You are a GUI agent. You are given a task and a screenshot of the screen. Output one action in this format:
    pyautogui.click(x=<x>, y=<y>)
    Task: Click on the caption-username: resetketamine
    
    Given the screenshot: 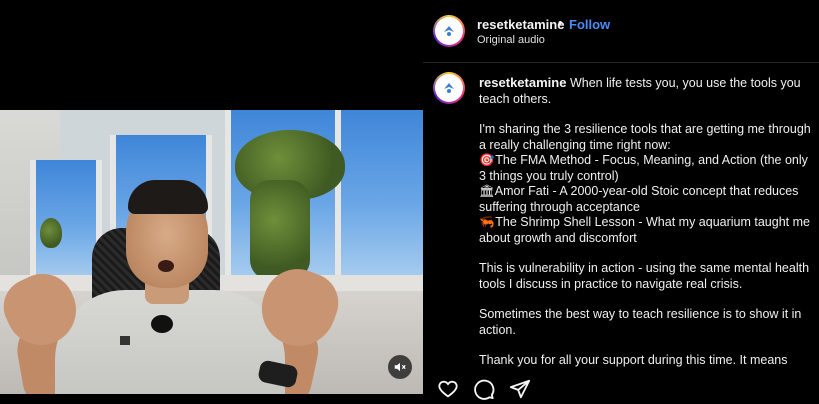 What is the action you would take?
    pyautogui.click(x=522, y=82)
    